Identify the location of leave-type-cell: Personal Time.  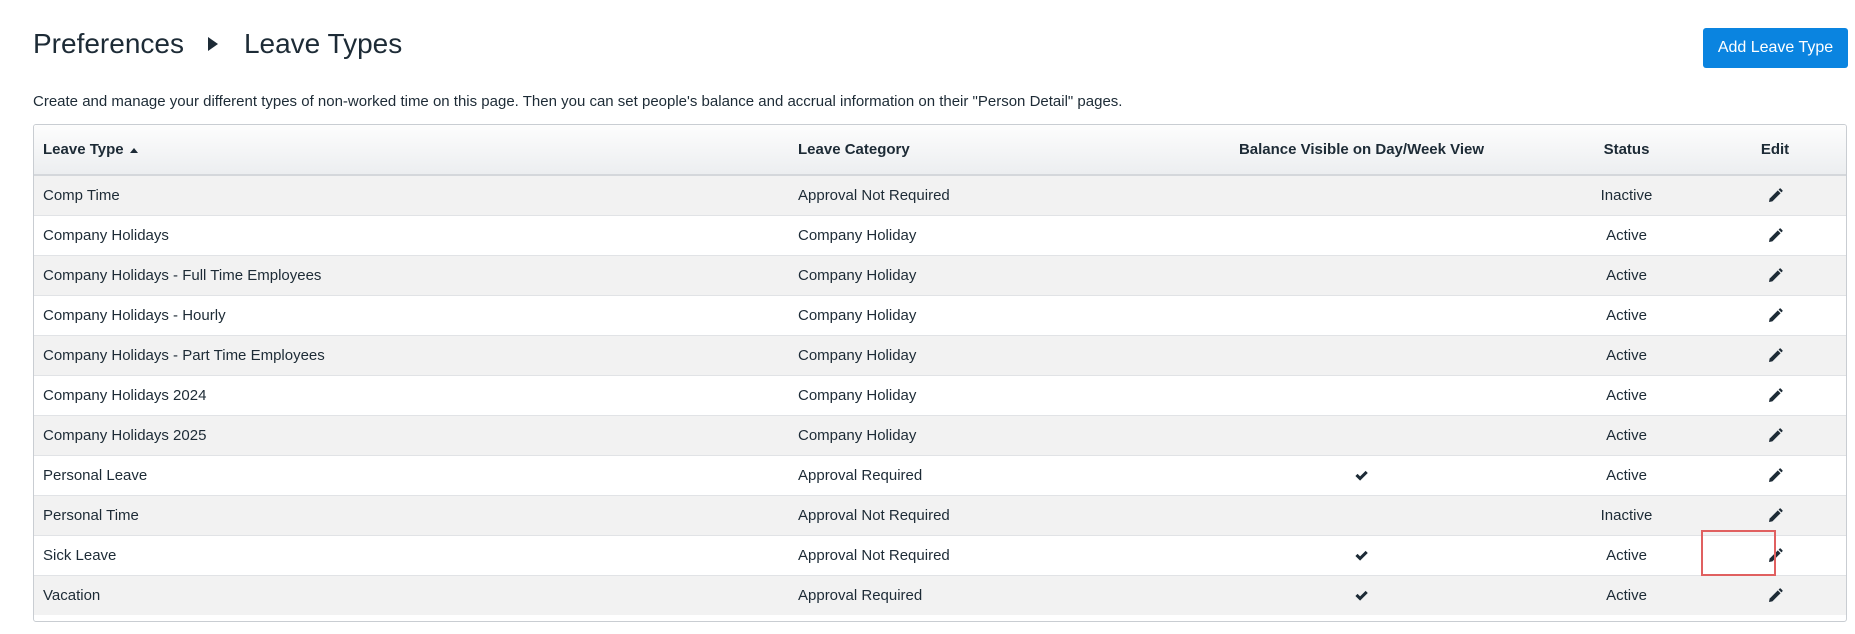
(411, 514).